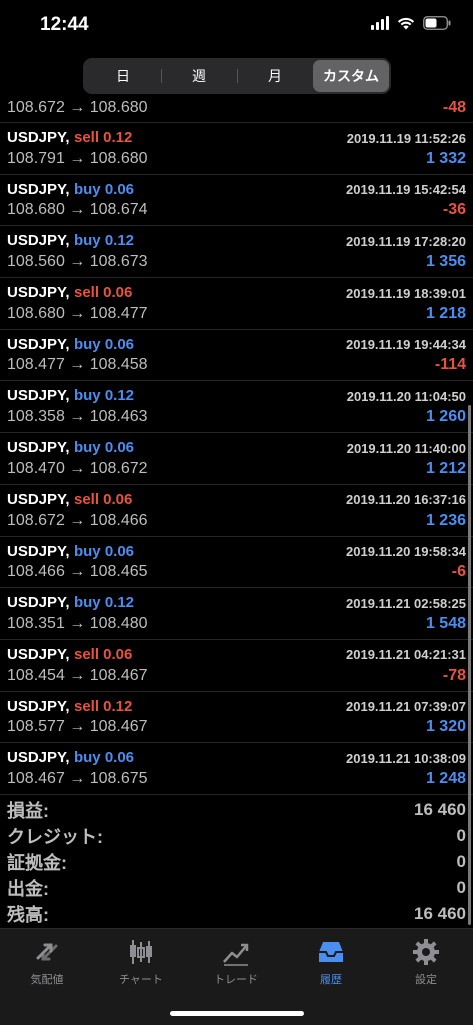 This screenshot has width=473, height=1025. What do you see at coordinates (406, 396) in the screenshot?
I see `trade-datetime: 2019.11.20 11:04:50` at bounding box center [406, 396].